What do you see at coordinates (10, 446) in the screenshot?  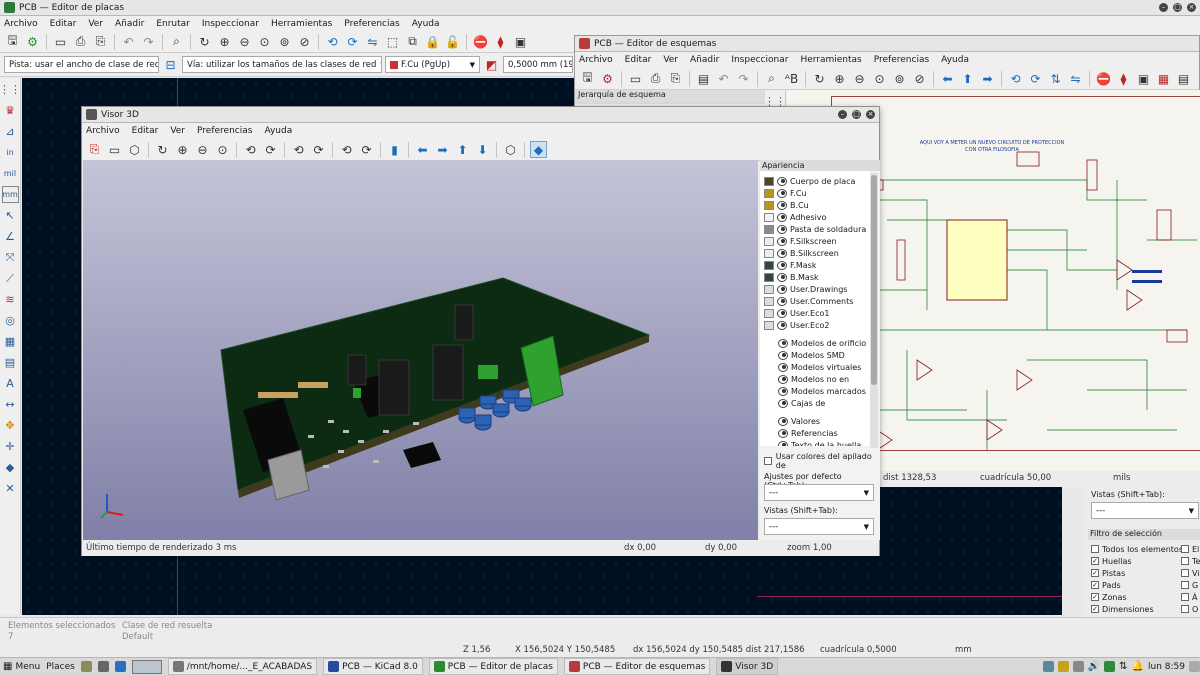 I see `grid-origin-icon: ✛` at bounding box center [10, 446].